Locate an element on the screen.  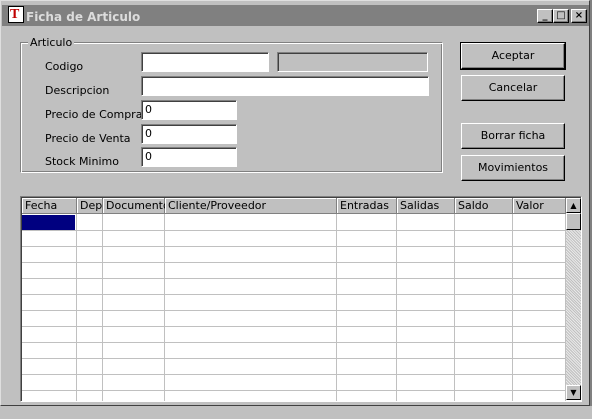
app-icon: T is located at coordinates (16, 14).